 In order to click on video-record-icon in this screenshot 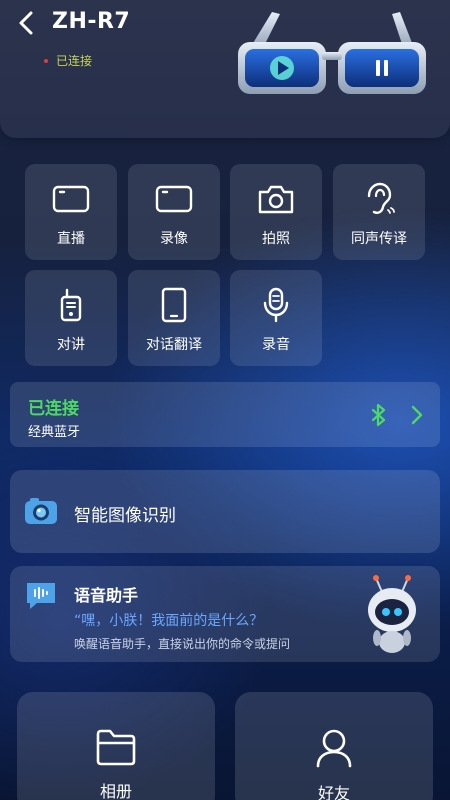, I will do `click(174, 199)`.